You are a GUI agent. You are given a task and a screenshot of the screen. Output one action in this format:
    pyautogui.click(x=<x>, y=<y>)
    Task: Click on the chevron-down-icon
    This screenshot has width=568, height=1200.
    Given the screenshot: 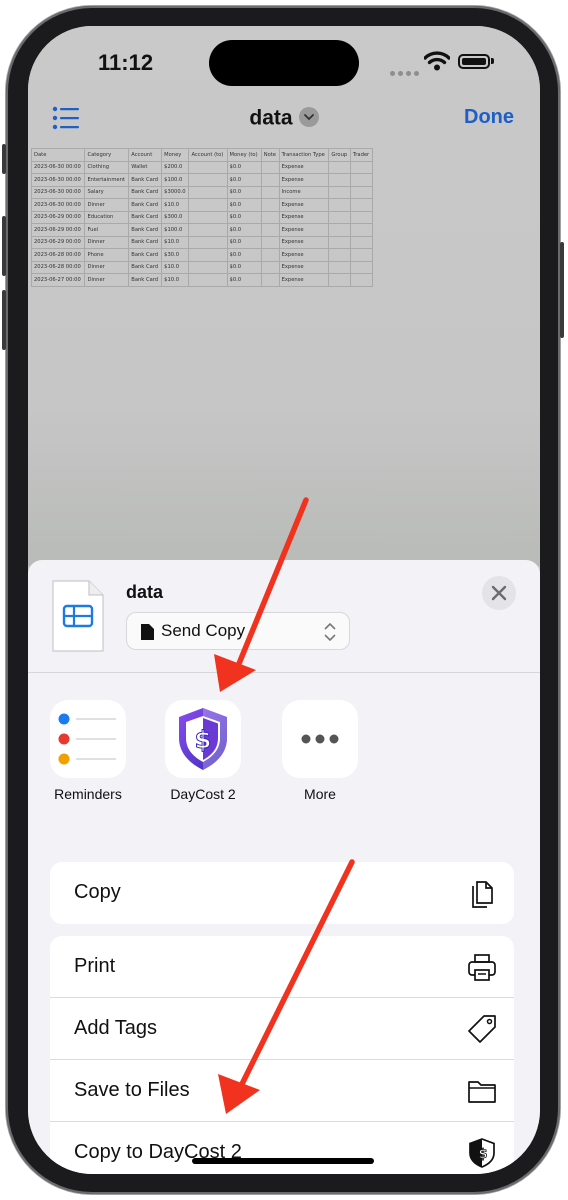 What is the action you would take?
    pyautogui.click(x=308, y=117)
    